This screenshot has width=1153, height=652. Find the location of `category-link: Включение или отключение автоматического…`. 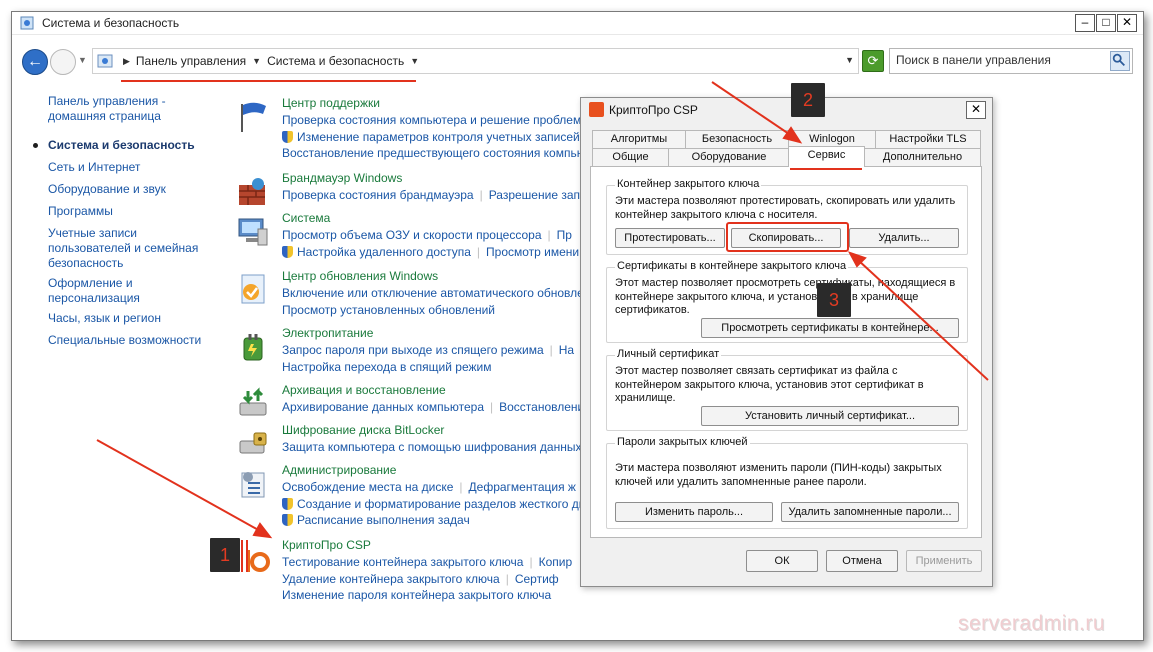

category-link: Включение или отключение автоматического… is located at coordinates (432, 293).